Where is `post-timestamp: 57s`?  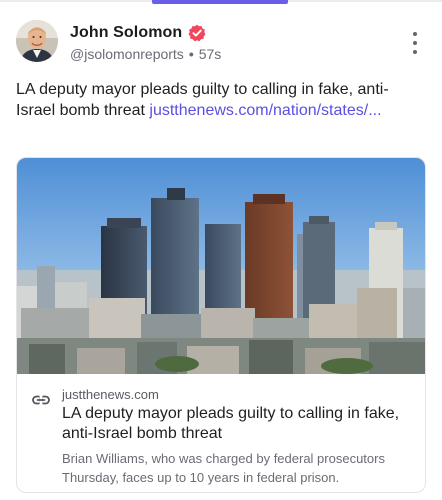 post-timestamp: 57s is located at coordinates (210, 54).